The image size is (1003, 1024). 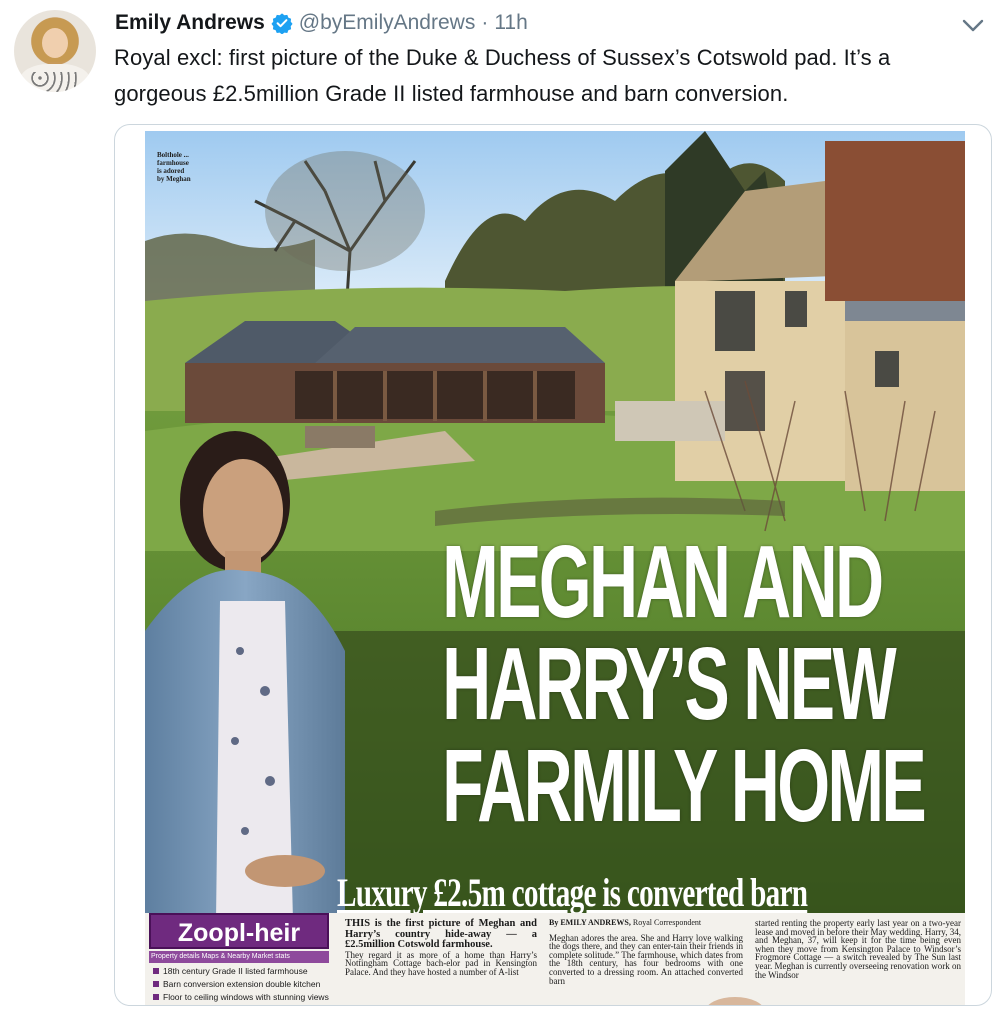 What do you see at coordinates (973, 25) in the screenshot?
I see `chevron-down-icon` at bounding box center [973, 25].